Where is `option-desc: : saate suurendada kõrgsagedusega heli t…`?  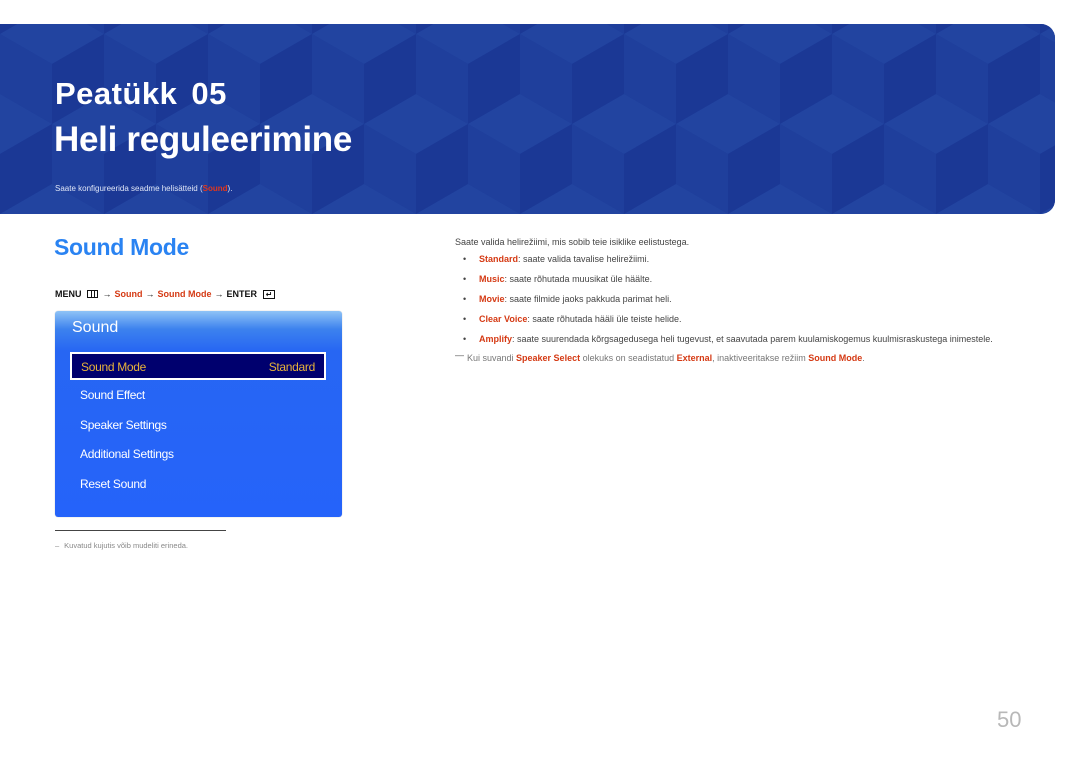 option-desc: : saate suurendada kõrgsagedusega heli t… is located at coordinates (752, 339).